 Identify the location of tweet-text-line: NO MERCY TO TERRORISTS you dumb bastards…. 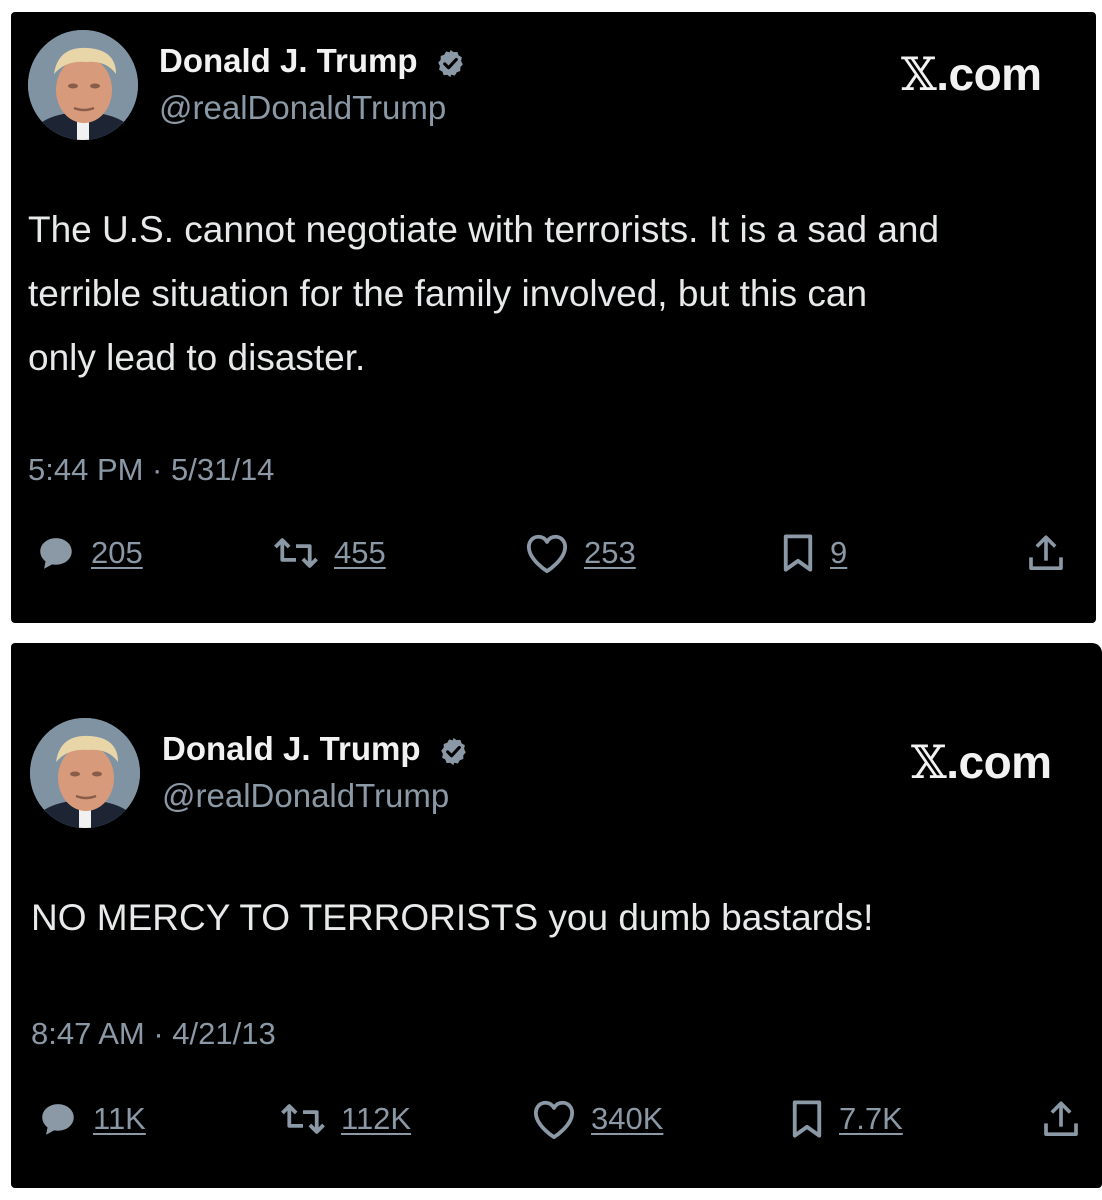
(452, 917).